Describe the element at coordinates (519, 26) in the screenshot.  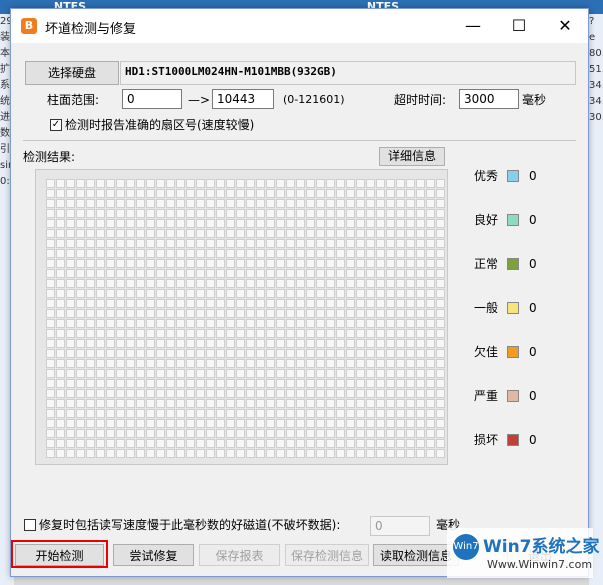
I see `maximize-button: ☐` at that location.